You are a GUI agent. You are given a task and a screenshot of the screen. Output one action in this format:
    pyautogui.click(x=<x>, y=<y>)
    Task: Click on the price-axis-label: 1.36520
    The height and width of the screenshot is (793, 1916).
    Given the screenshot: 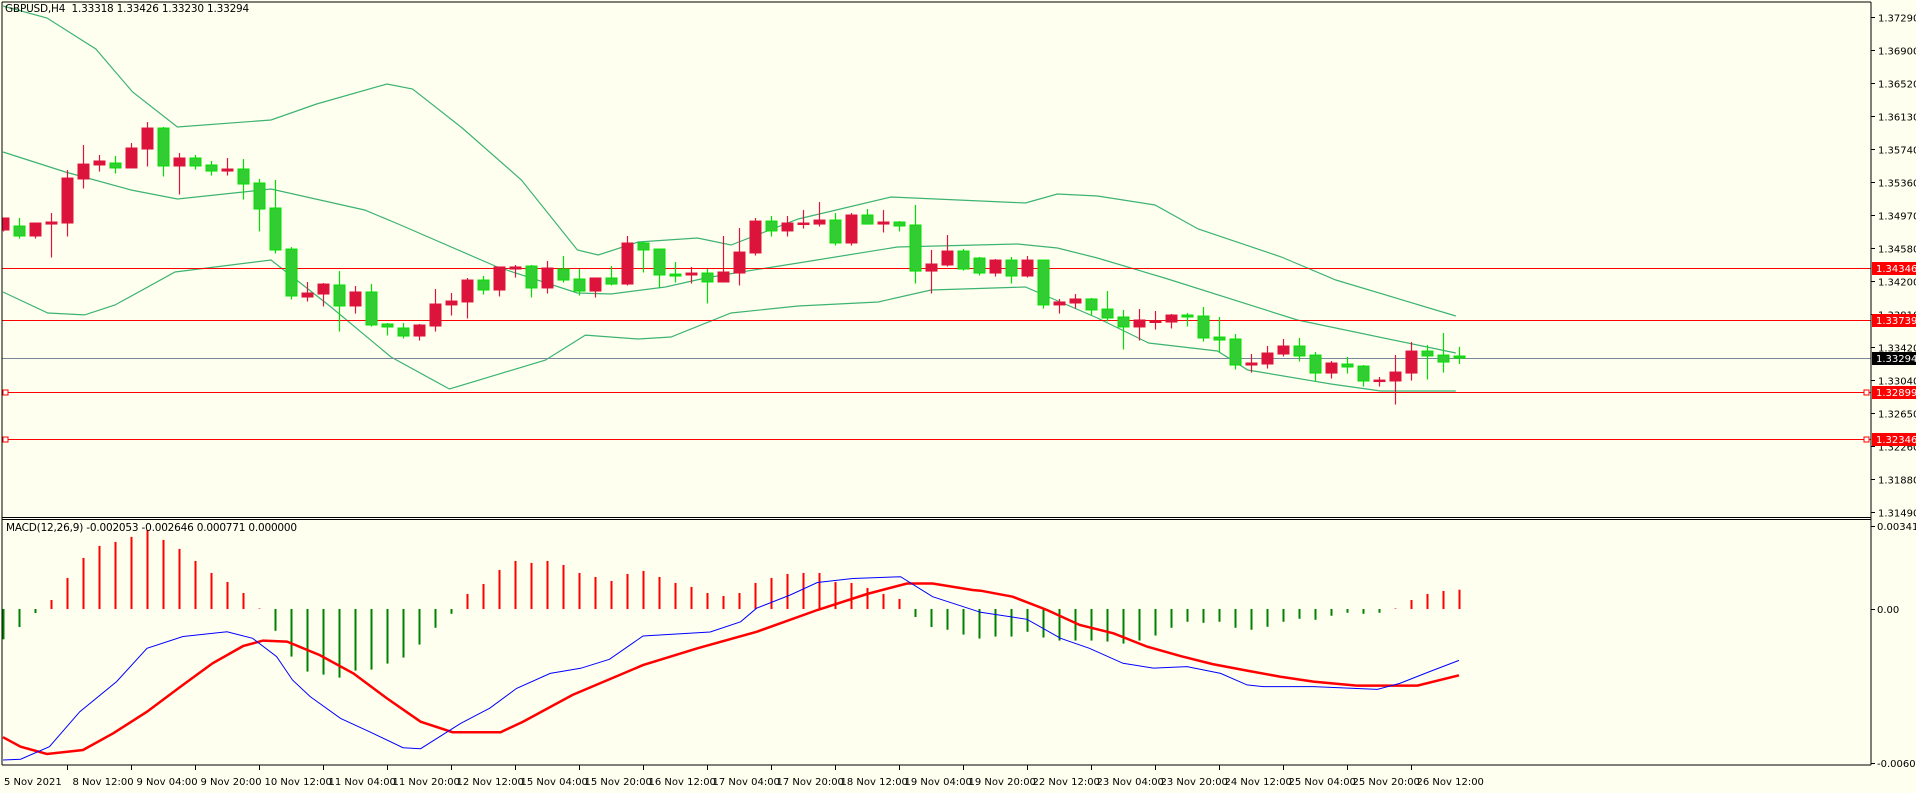 What is the action you would take?
    pyautogui.click(x=1897, y=85)
    